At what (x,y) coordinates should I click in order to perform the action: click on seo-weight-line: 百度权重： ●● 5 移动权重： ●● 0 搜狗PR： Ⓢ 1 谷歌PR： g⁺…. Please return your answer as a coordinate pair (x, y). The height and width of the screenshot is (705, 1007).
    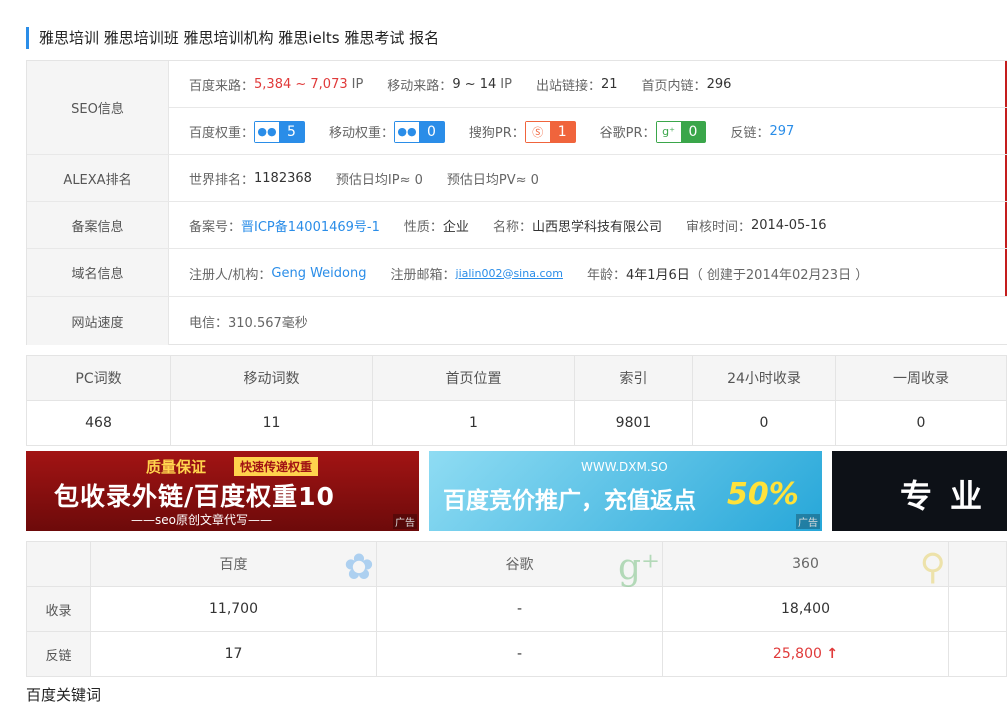
    Looking at the image, I should click on (588, 131).